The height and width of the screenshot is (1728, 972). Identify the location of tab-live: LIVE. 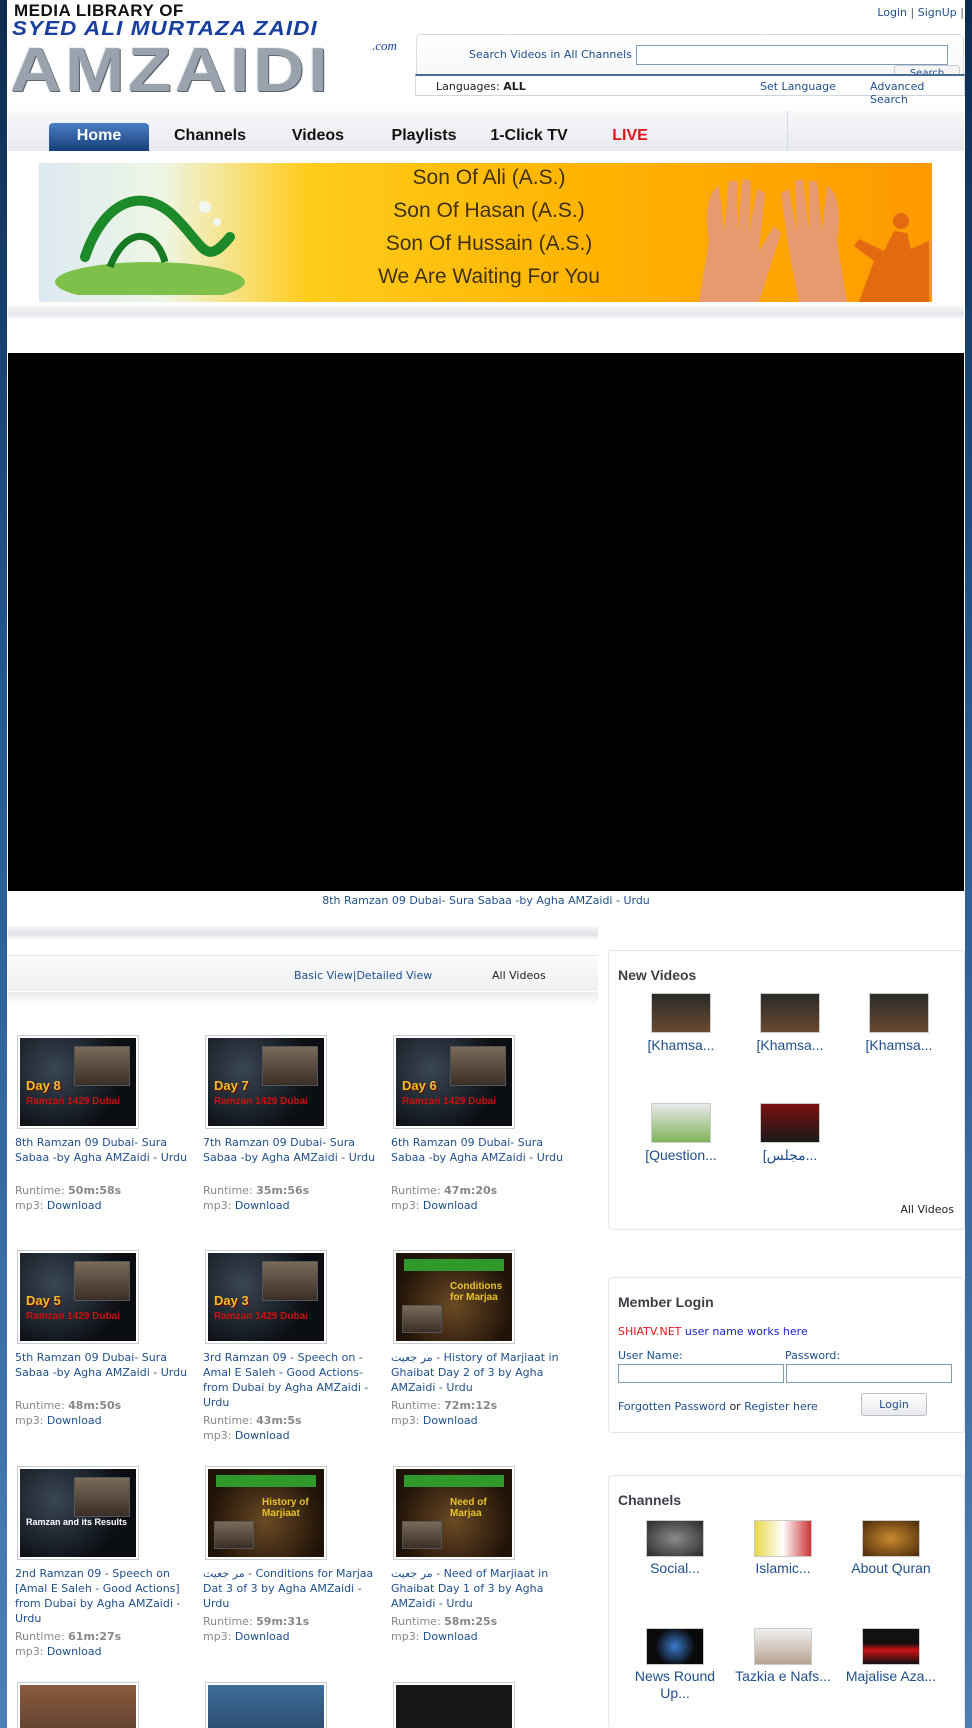
(630, 137).